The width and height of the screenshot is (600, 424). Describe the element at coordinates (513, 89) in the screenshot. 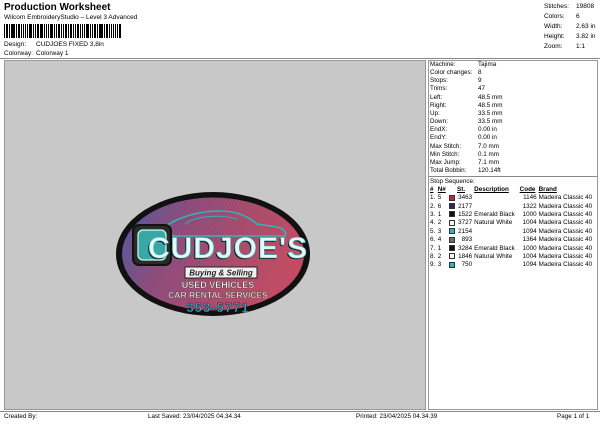

I see `machine-row: Trims: 47` at that location.